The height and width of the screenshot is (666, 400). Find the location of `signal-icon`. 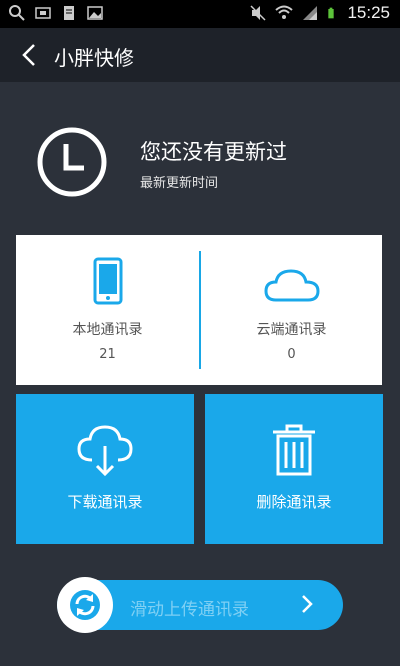

signal-icon is located at coordinates (310, 13).